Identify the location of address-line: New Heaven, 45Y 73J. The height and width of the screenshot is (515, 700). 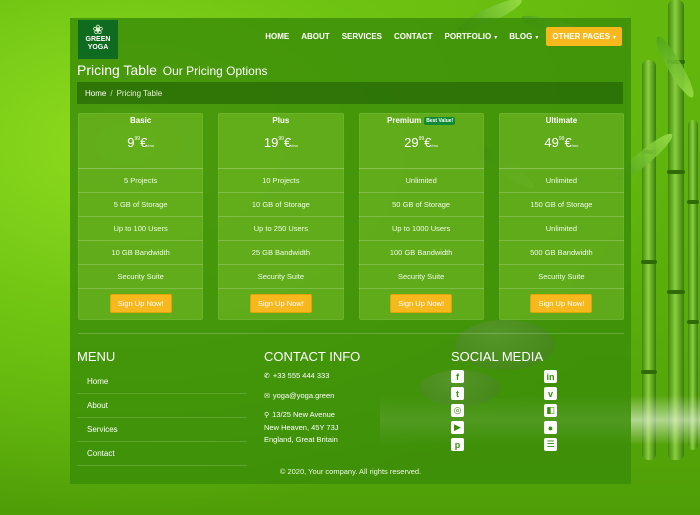
(301, 427).